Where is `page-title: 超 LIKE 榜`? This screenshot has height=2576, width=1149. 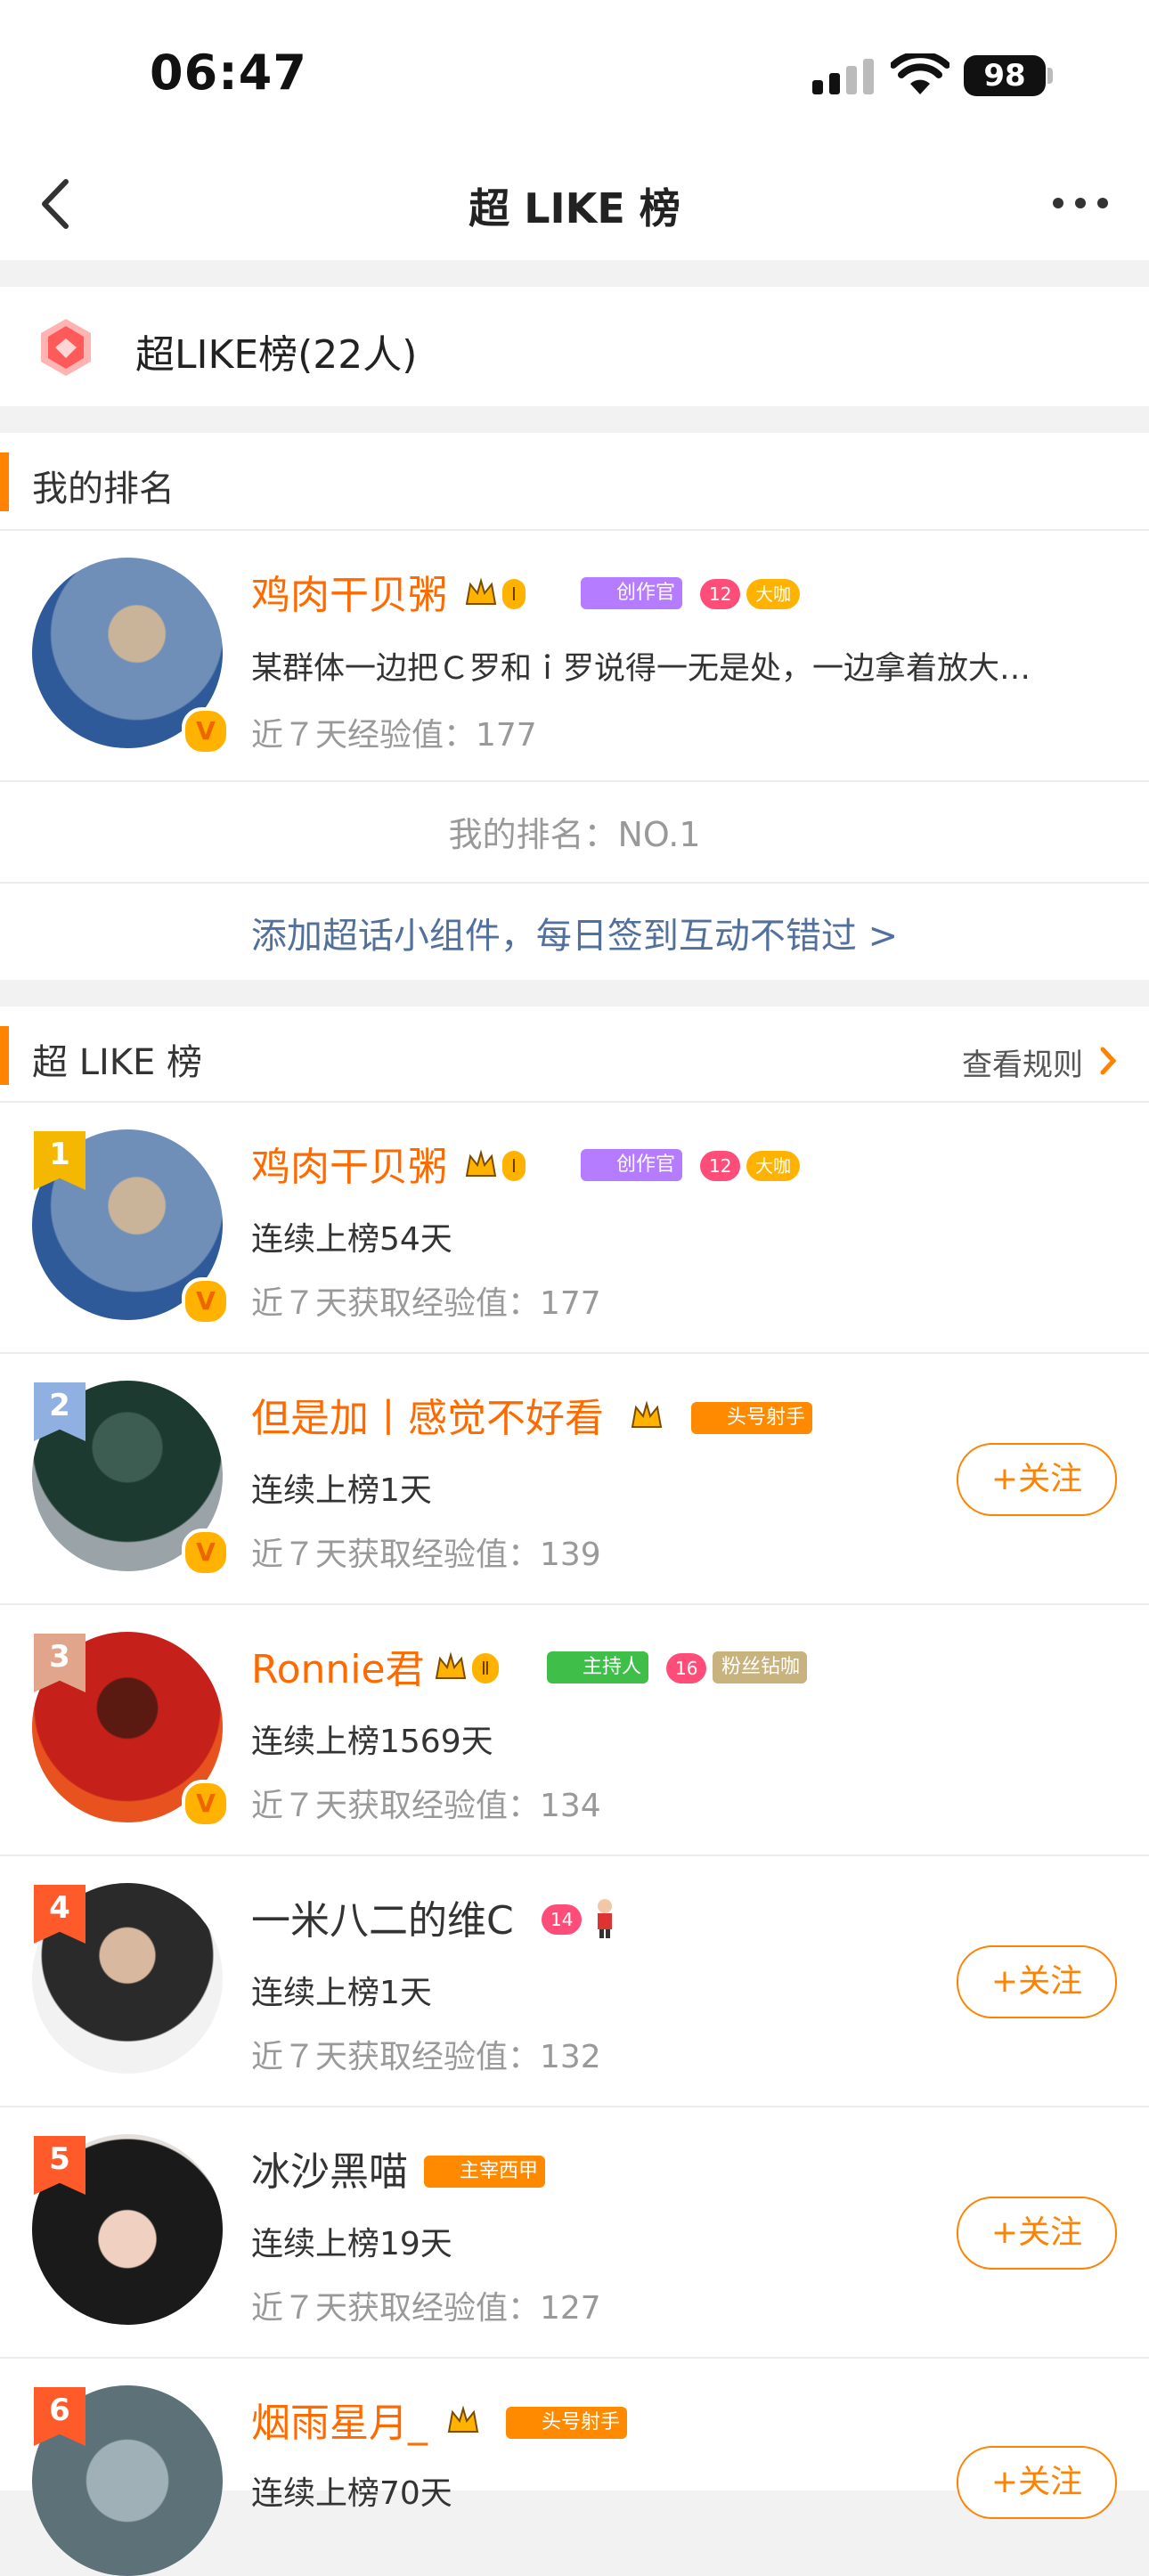
page-title: 超 LIKE 榜 is located at coordinates (574, 208).